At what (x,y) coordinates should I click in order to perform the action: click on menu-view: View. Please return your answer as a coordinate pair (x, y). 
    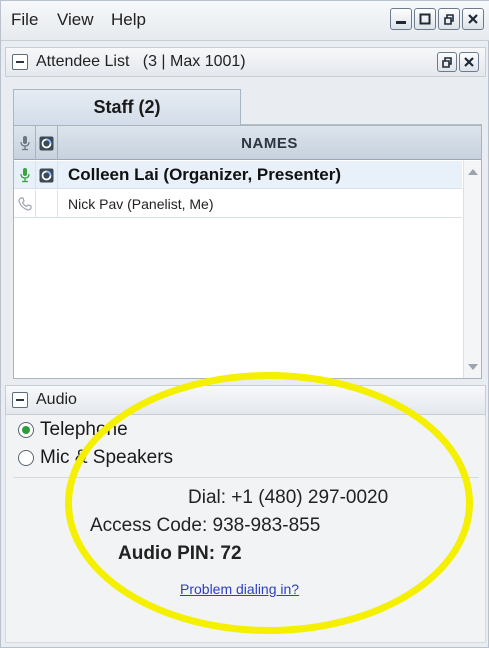
    Looking at the image, I should click on (75, 20).